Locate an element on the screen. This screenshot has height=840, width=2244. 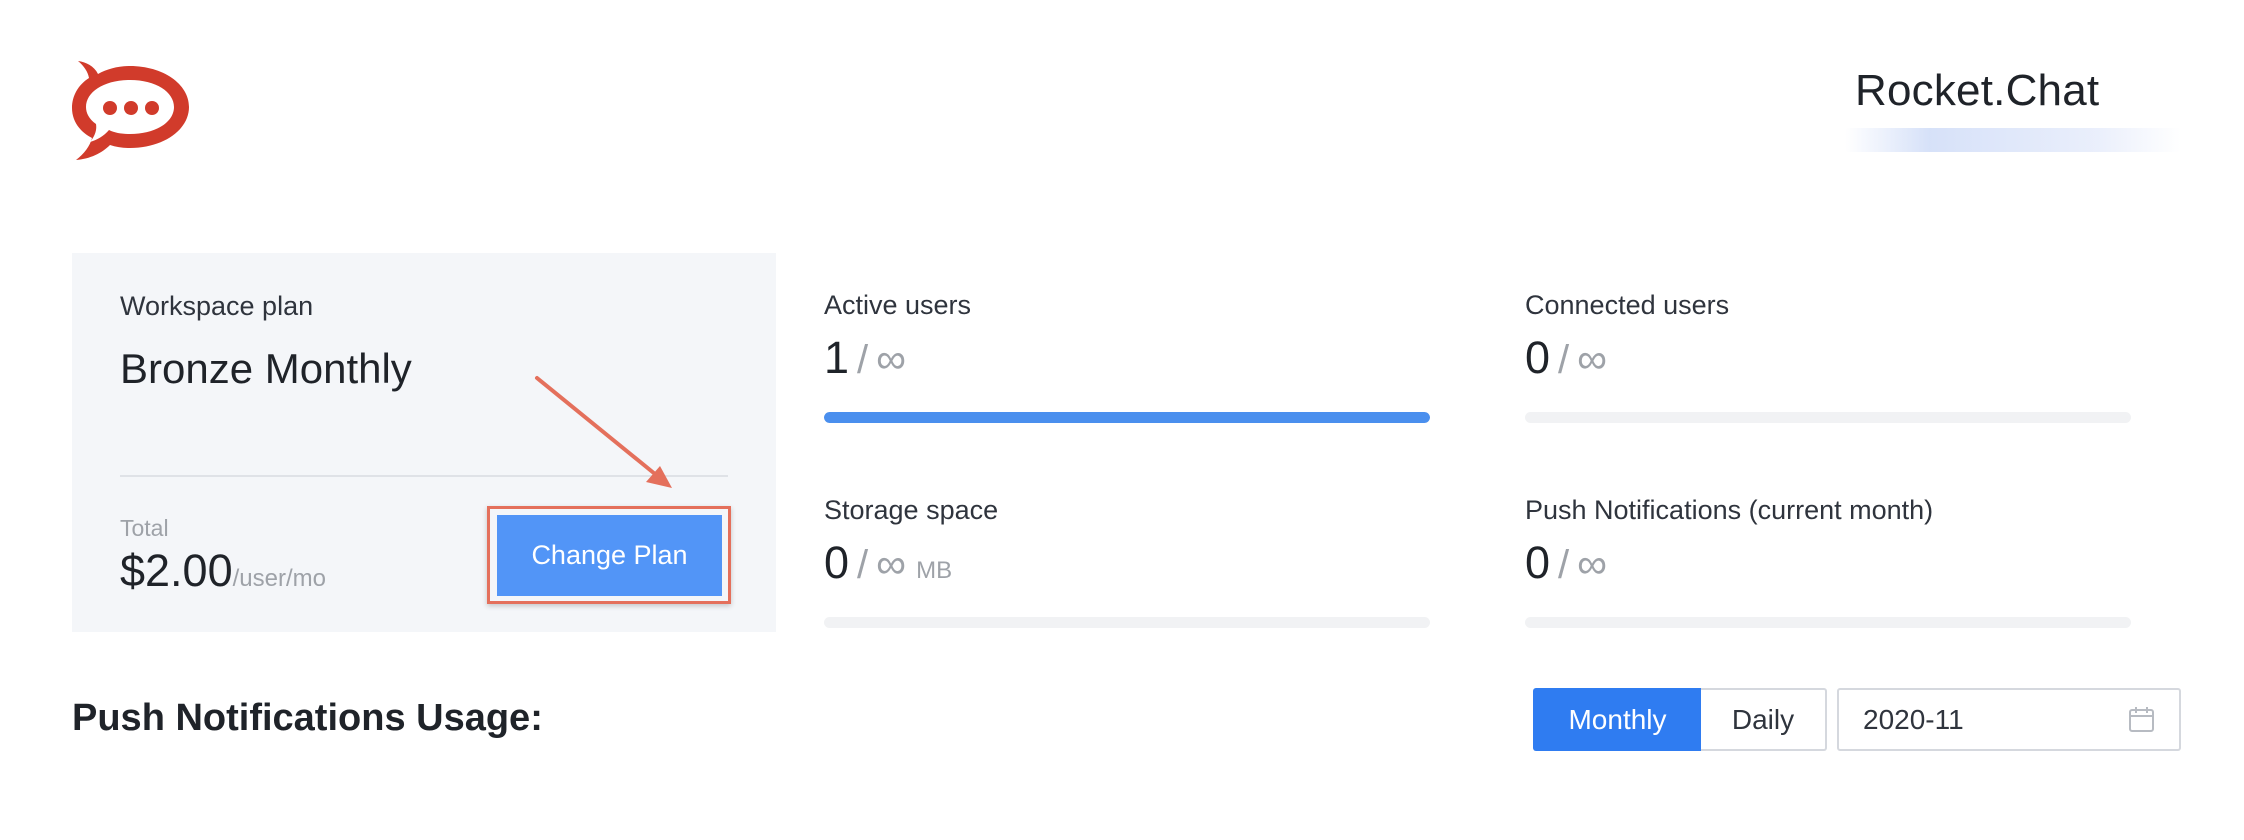
date-value: 2020-11 is located at coordinates (1913, 719).